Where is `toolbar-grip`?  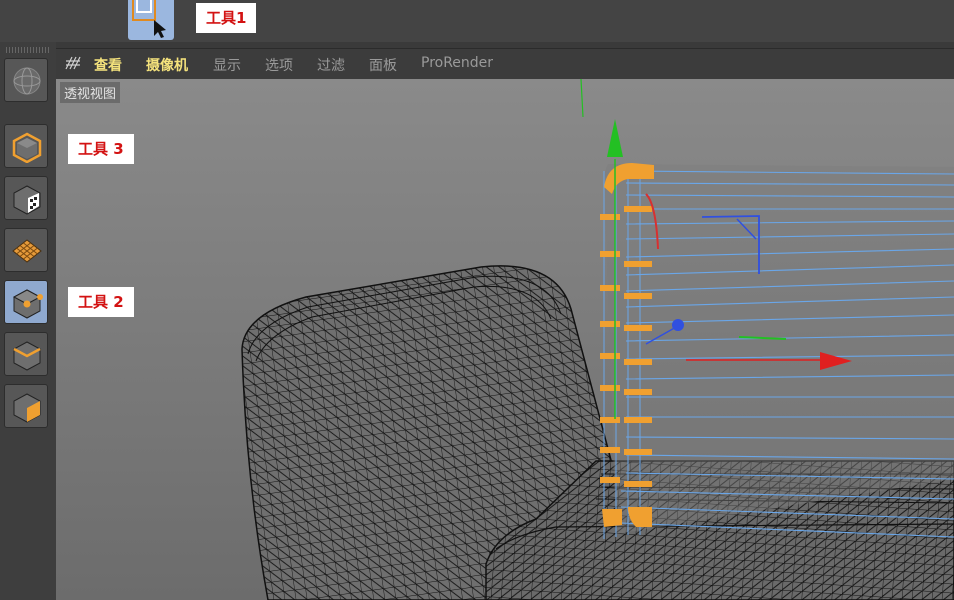
toolbar-grip is located at coordinates (28, 50).